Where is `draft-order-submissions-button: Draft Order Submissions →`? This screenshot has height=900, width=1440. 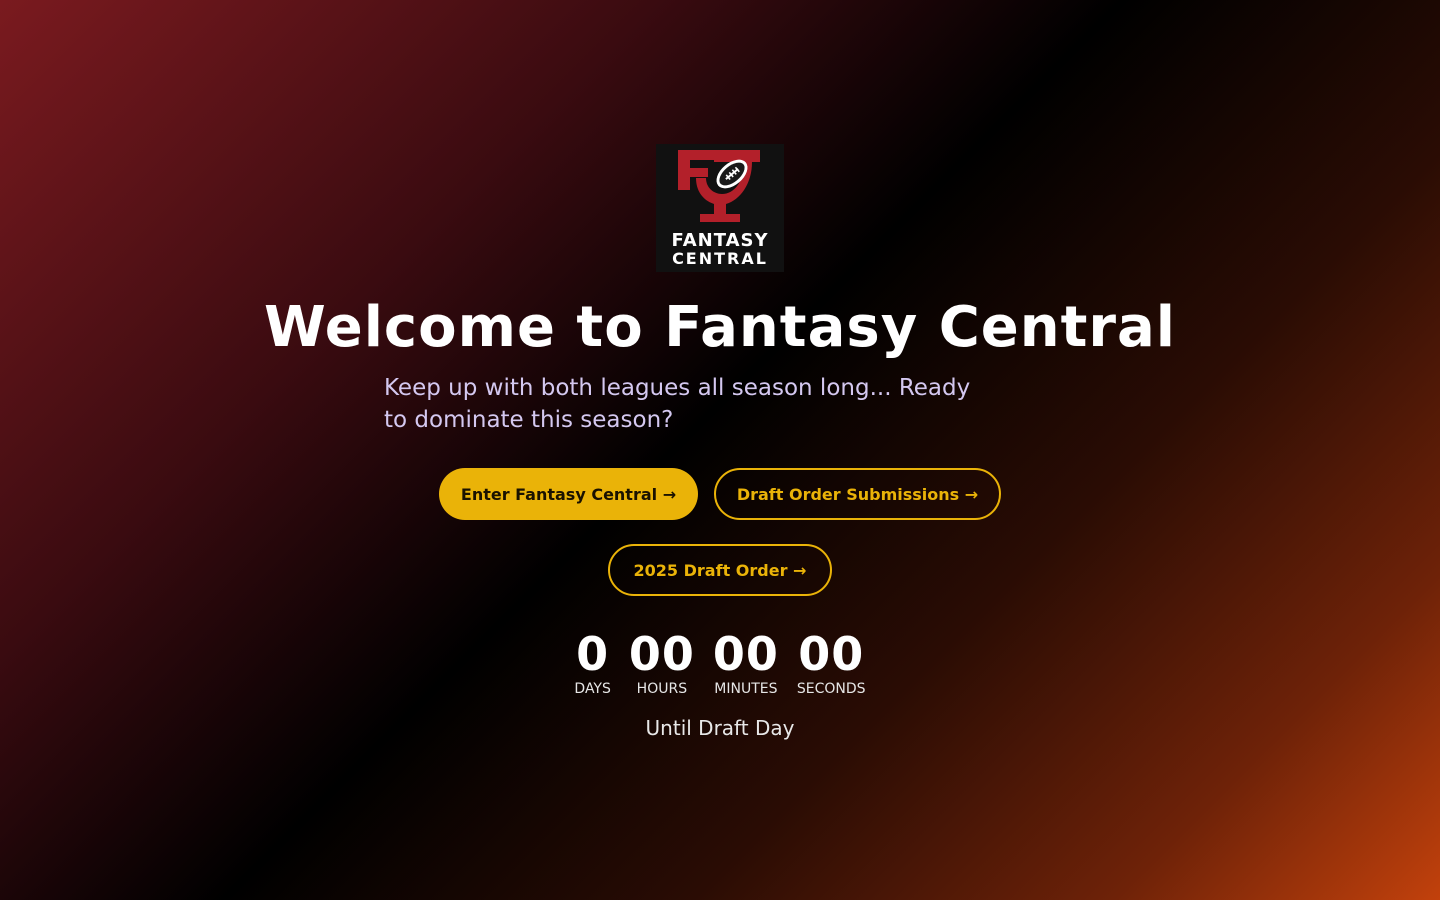 draft-order-submissions-button: Draft Order Submissions → is located at coordinates (857, 494).